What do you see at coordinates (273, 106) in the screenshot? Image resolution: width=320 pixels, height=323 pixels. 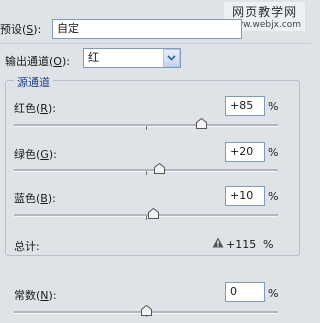 I see `red-percent: %` at bounding box center [273, 106].